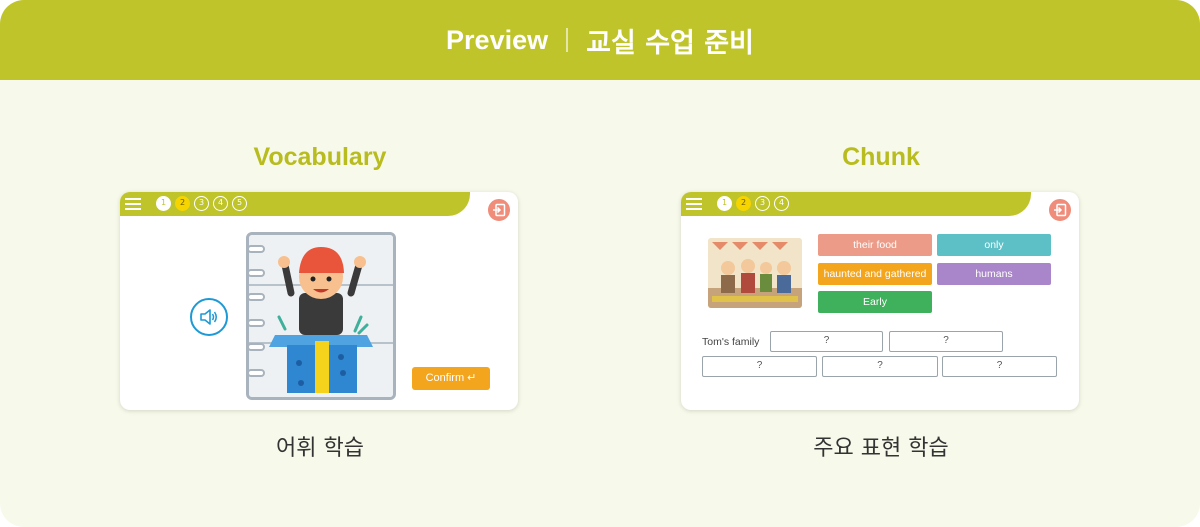  Describe the element at coordinates (670, 43) in the screenshot. I see `header-subtitle: 교실 수업 준비` at that location.